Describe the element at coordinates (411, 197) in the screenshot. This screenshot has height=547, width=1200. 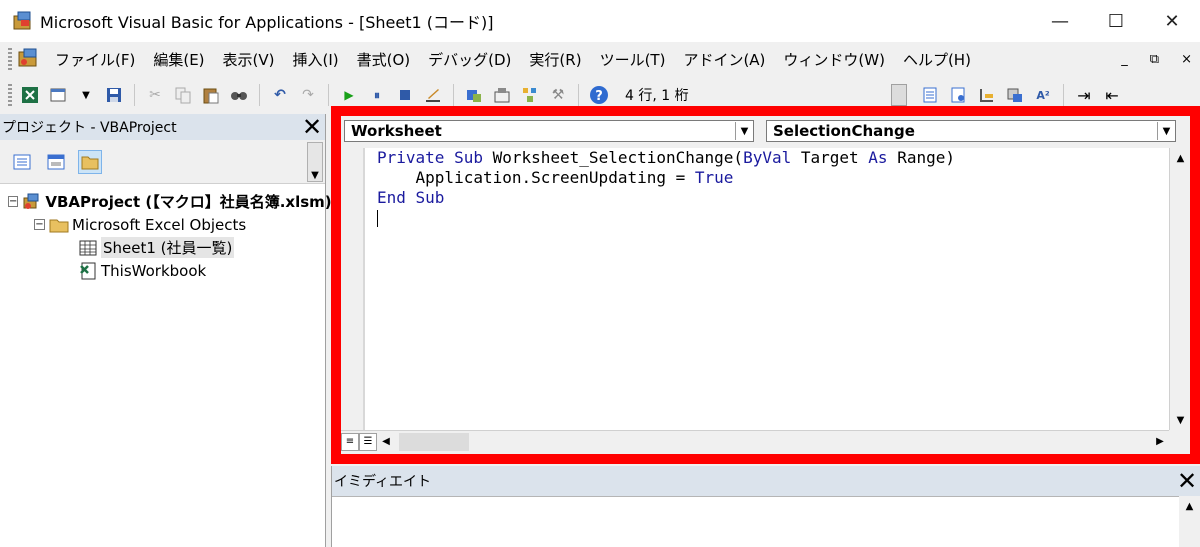
I see `keyword: End Sub` at that location.